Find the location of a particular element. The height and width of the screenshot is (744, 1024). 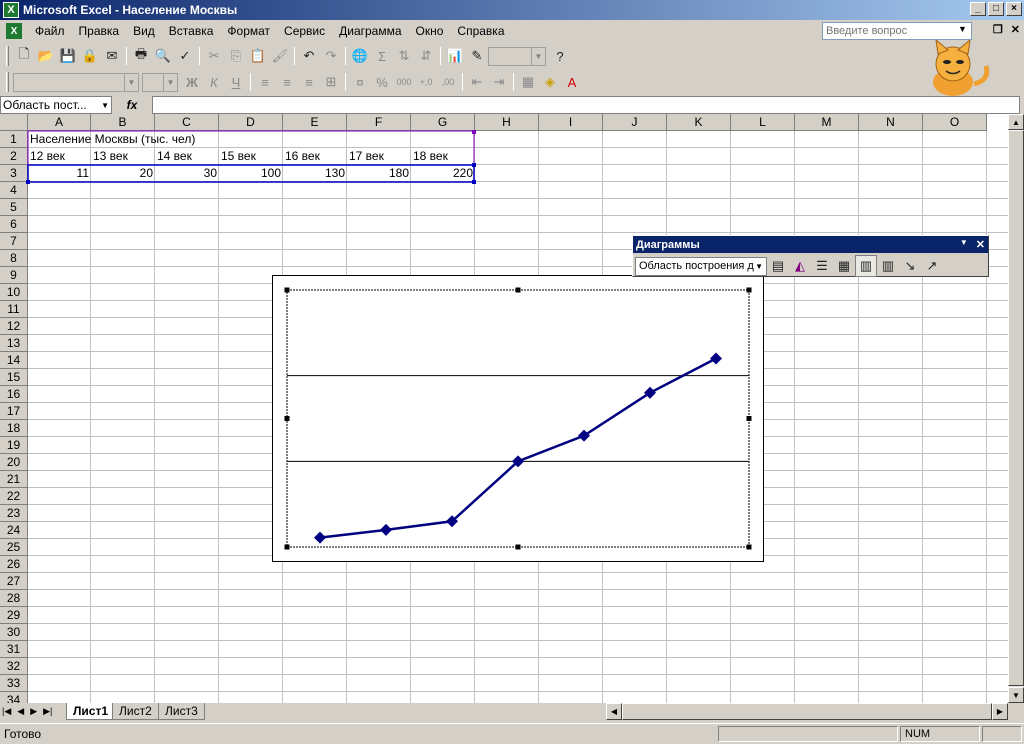

maximize-button: □ is located at coordinates (996, 9).